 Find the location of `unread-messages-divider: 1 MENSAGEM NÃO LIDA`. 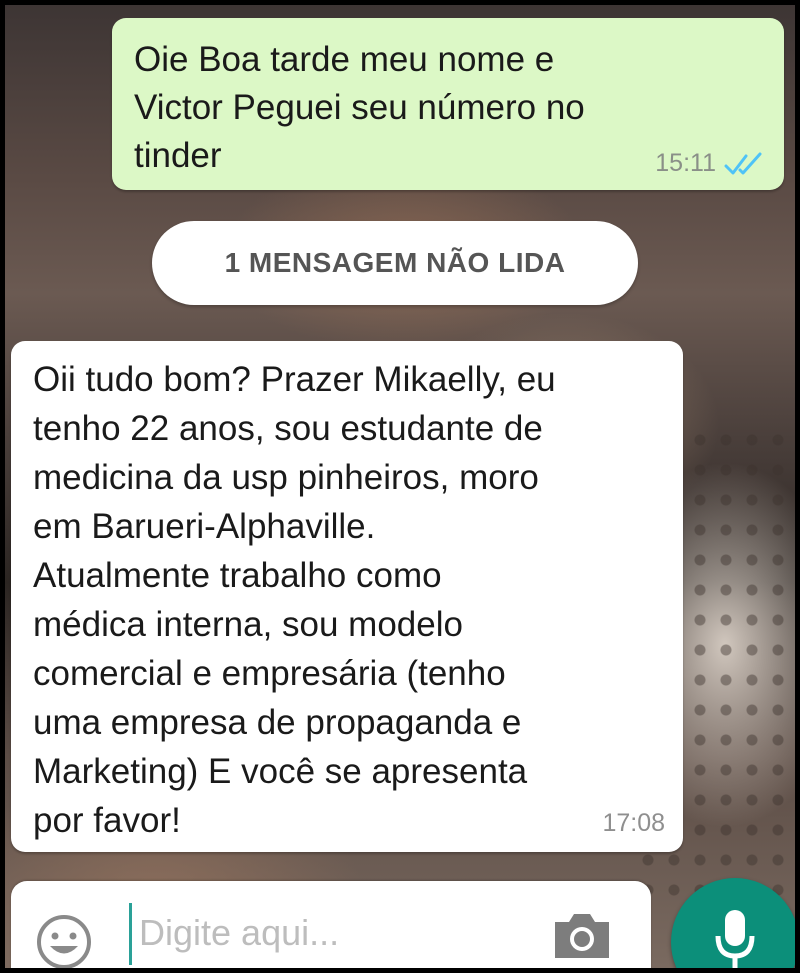

unread-messages-divider: 1 MENSAGEM NÃO LIDA is located at coordinates (395, 263).